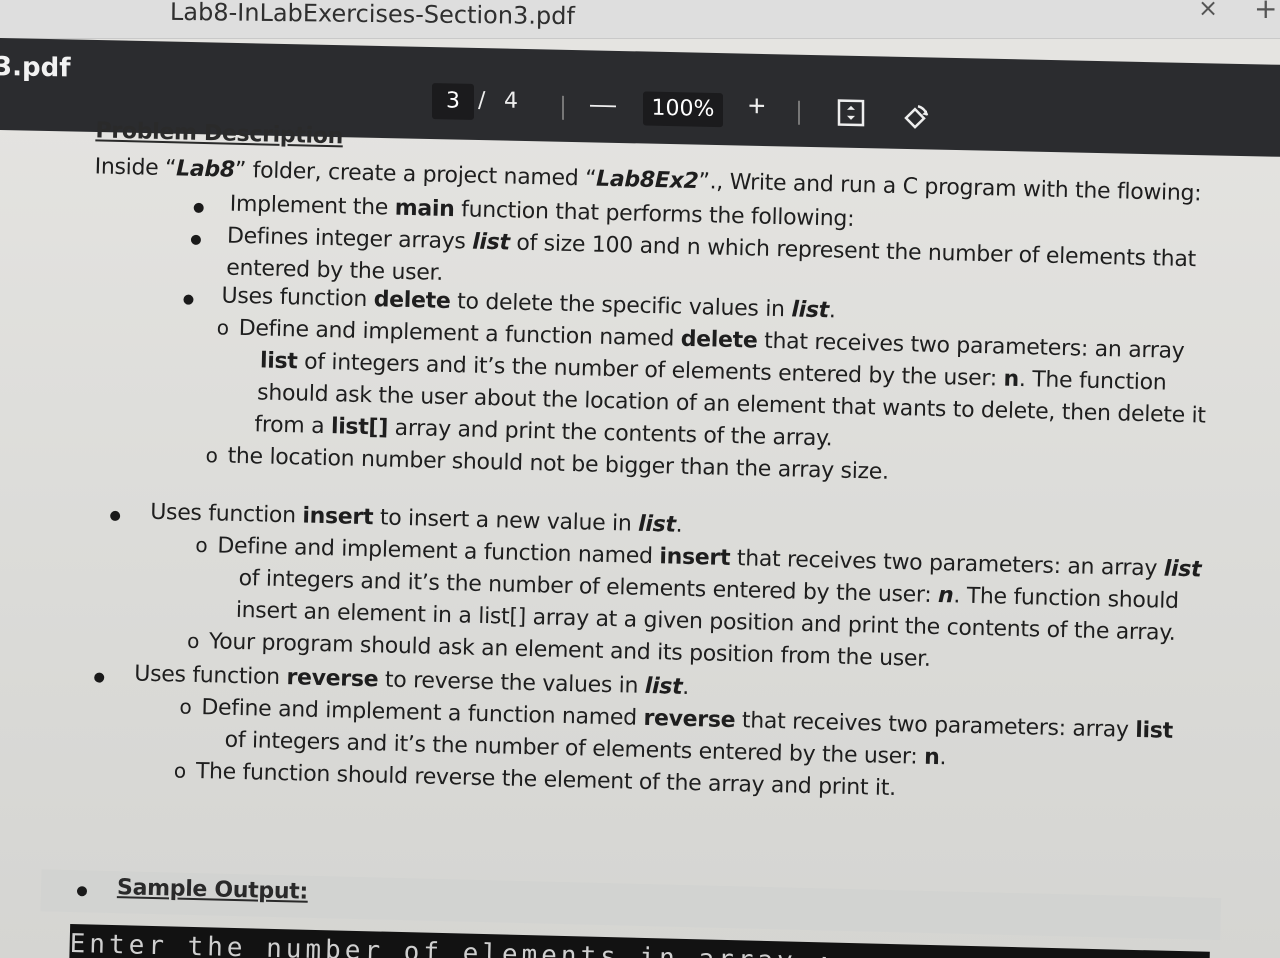 This screenshot has width=1280, height=958. Describe the element at coordinates (603, 104) in the screenshot. I see `zoom-out-button: —` at that location.